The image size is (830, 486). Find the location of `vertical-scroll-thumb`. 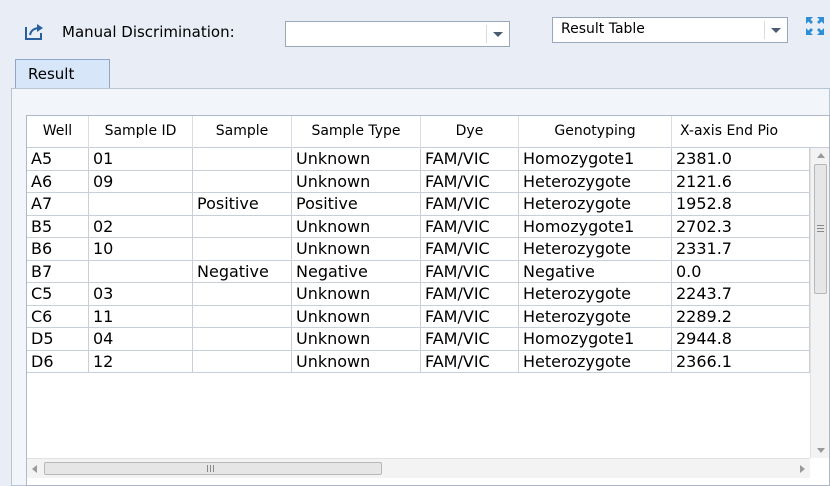

vertical-scroll-thumb is located at coordinates (820, 229).